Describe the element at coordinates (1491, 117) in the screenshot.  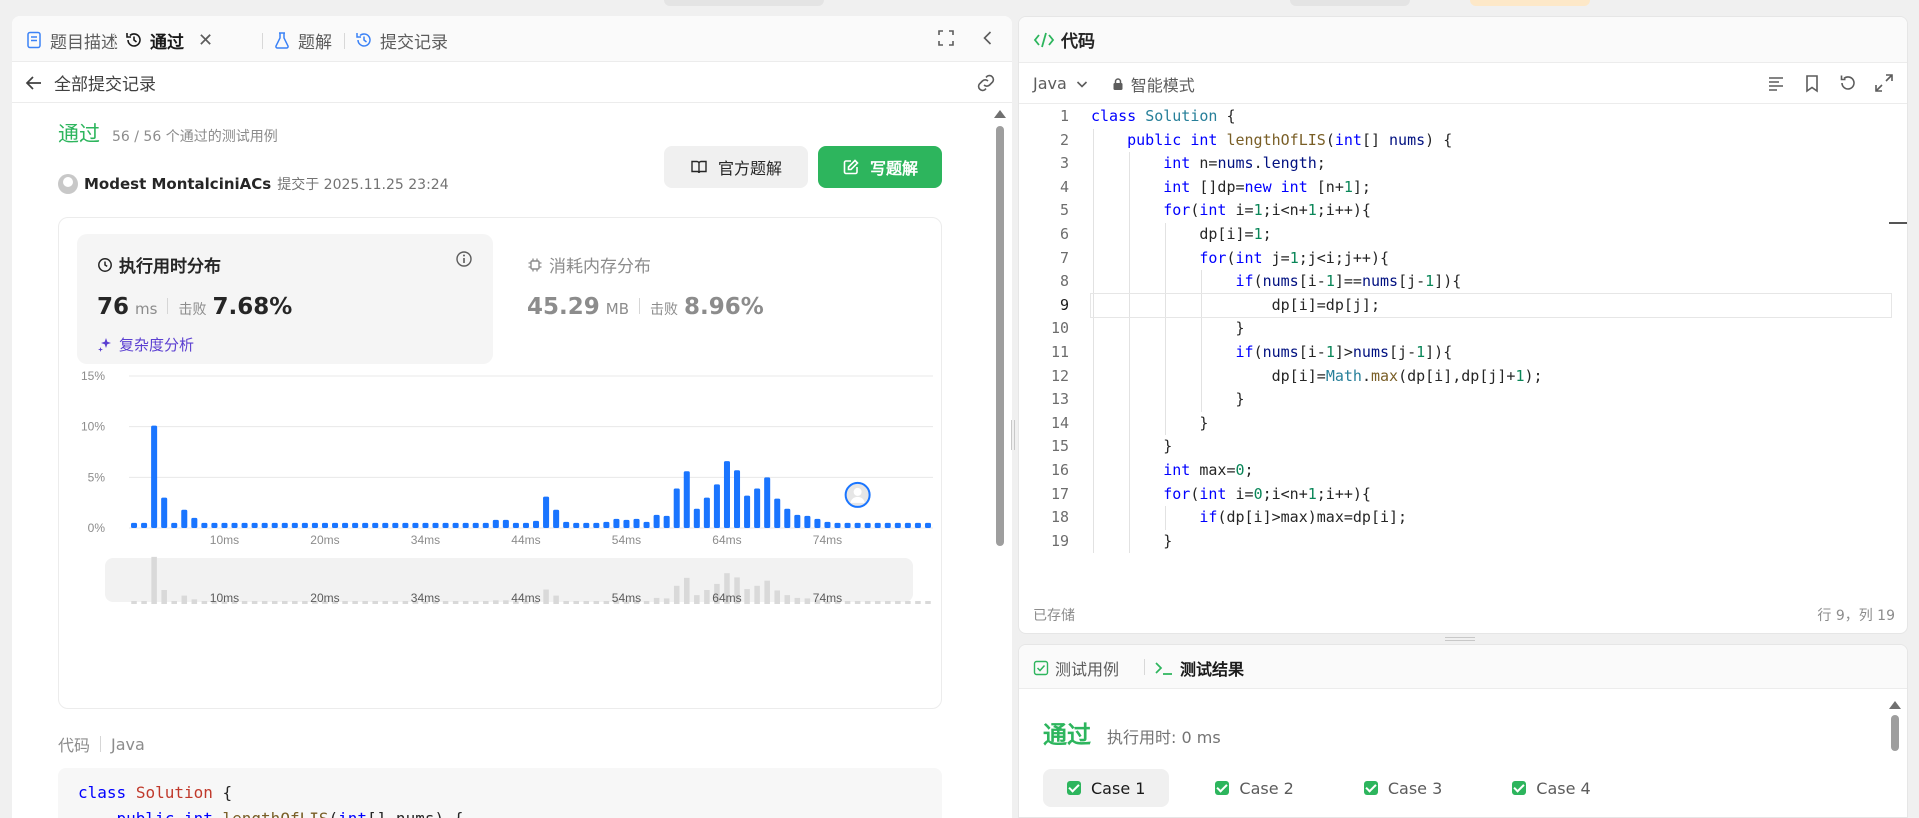
I see `code-line: class Solution {` at that location.